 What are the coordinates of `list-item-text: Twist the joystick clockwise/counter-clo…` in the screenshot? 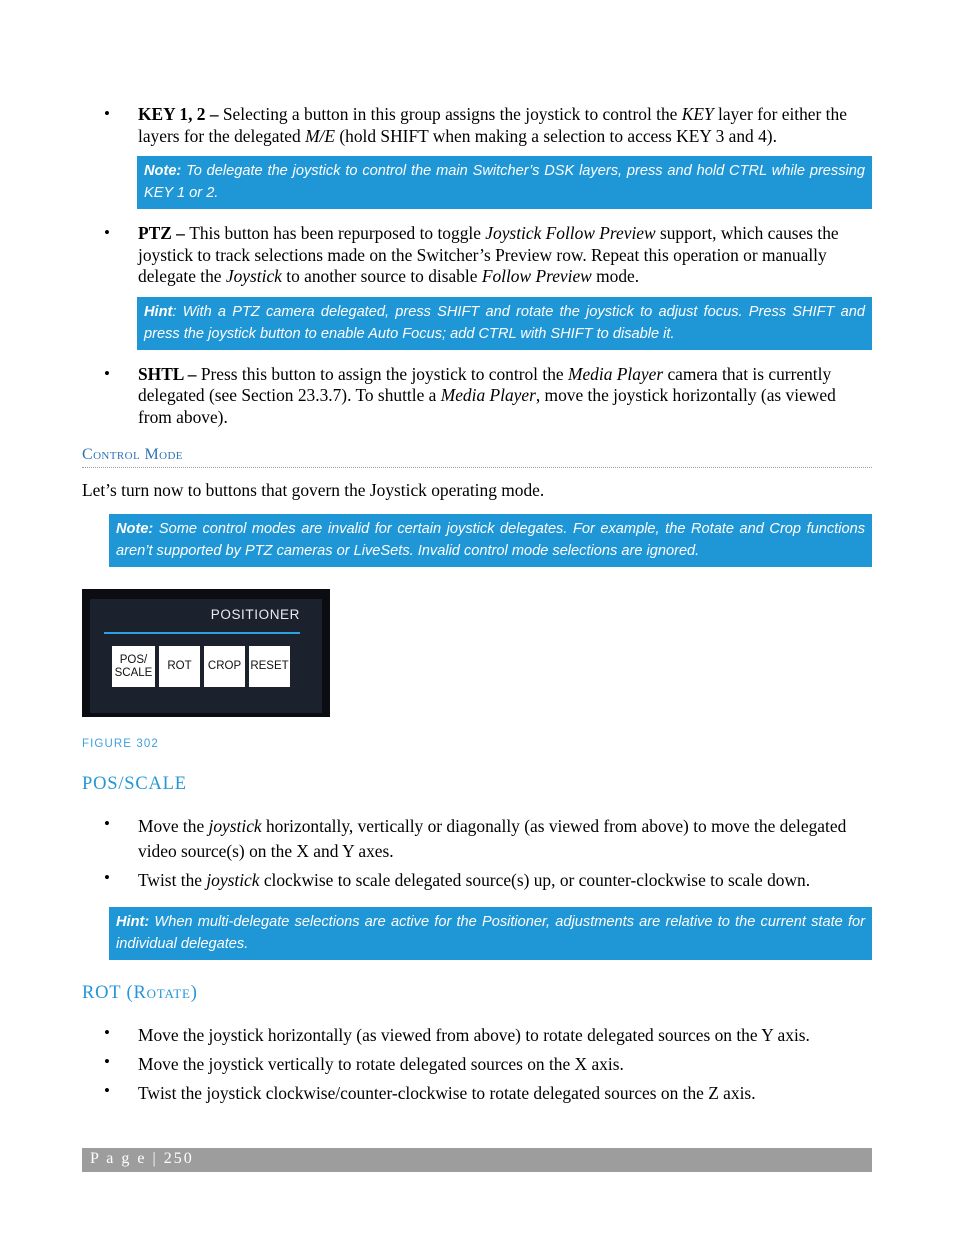 It's located at (447, 1093).